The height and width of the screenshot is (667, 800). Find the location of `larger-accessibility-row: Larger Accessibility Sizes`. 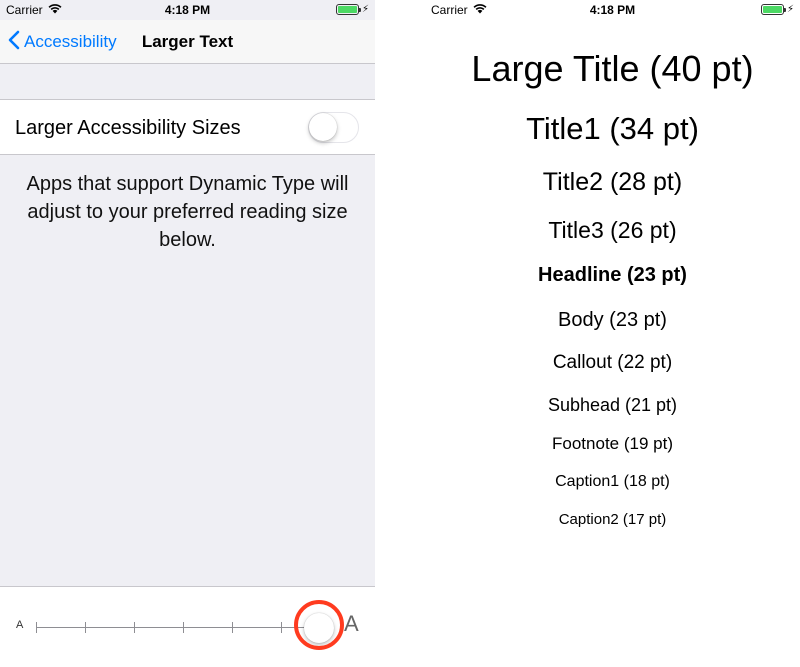

larger-accessibility-row: Larger Accessibility Sizes is located at coordinates (187, 127).